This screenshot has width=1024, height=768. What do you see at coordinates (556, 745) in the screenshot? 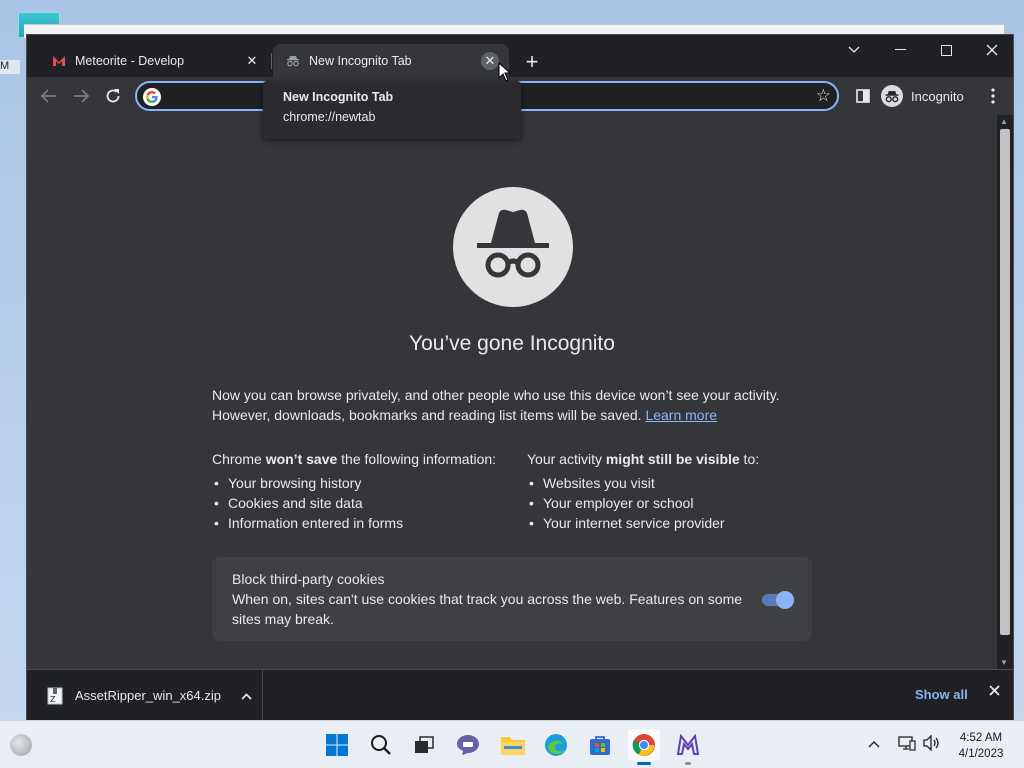
I see `edge-icon` at bounding box center [556, 745].